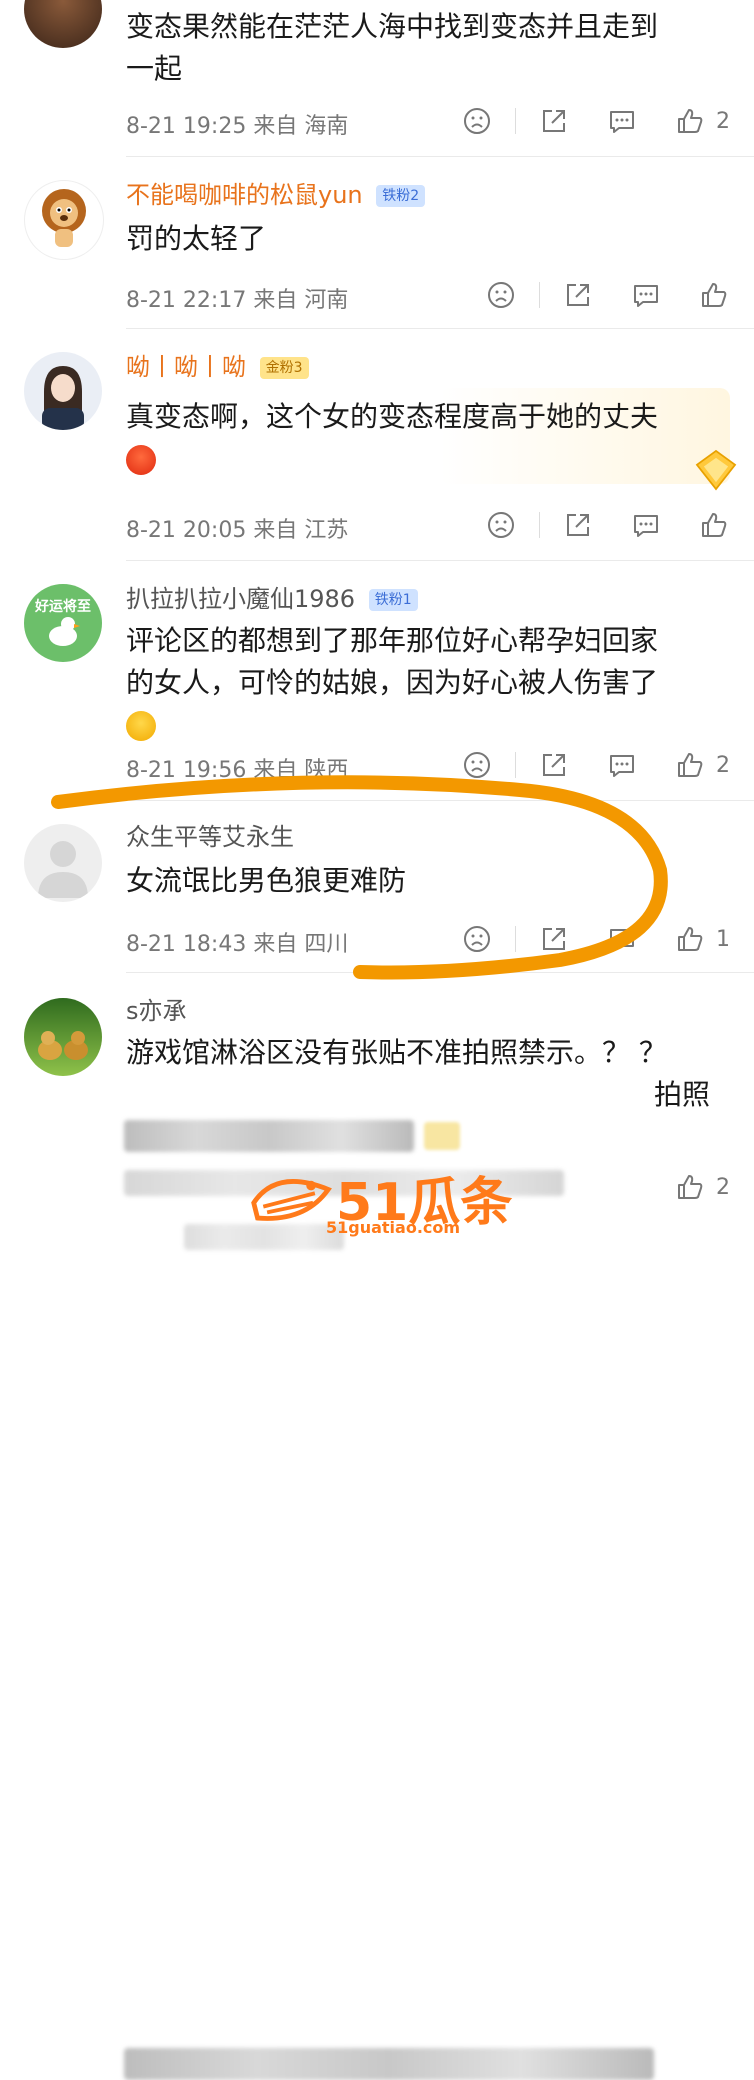 The height and width of the screenshot is (2080, 754). I want to click on lion-avatar-icon, so click(64, 218).